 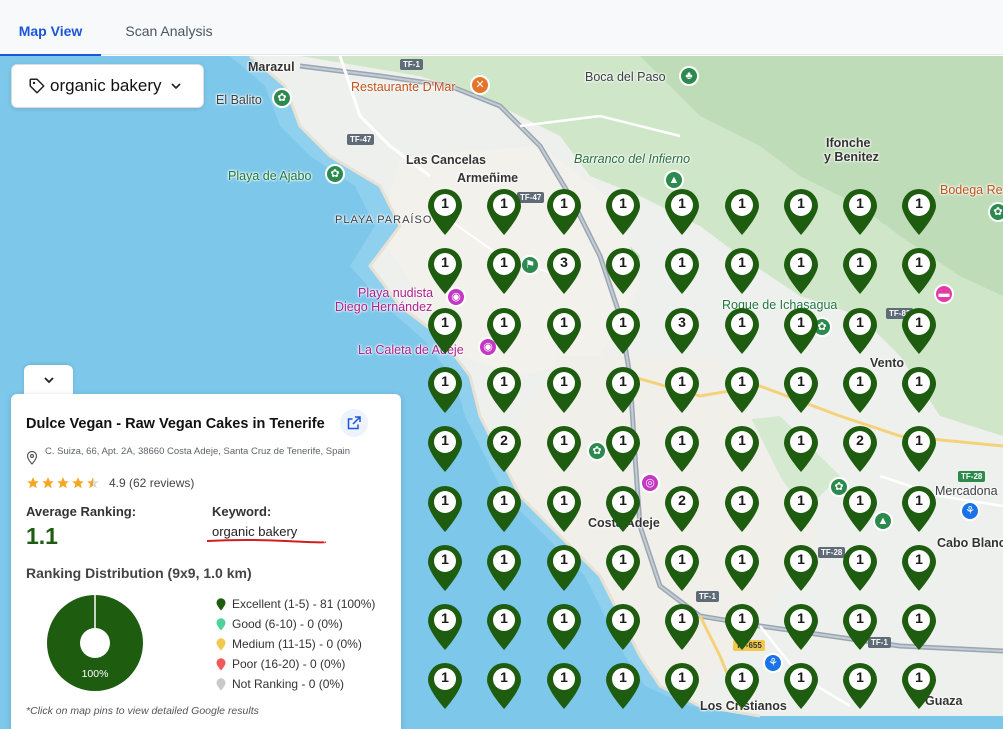 What do you see at coordinates (674, 180) in the screenshot?
I see `tree-icon: ▲` at bounding box center [674, 180].